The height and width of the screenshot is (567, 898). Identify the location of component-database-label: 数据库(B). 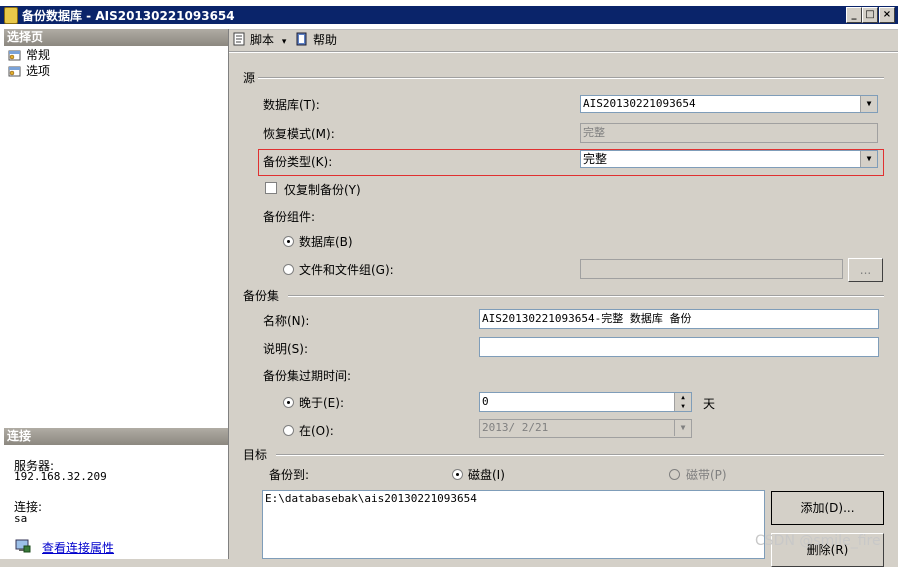
(326, 242).